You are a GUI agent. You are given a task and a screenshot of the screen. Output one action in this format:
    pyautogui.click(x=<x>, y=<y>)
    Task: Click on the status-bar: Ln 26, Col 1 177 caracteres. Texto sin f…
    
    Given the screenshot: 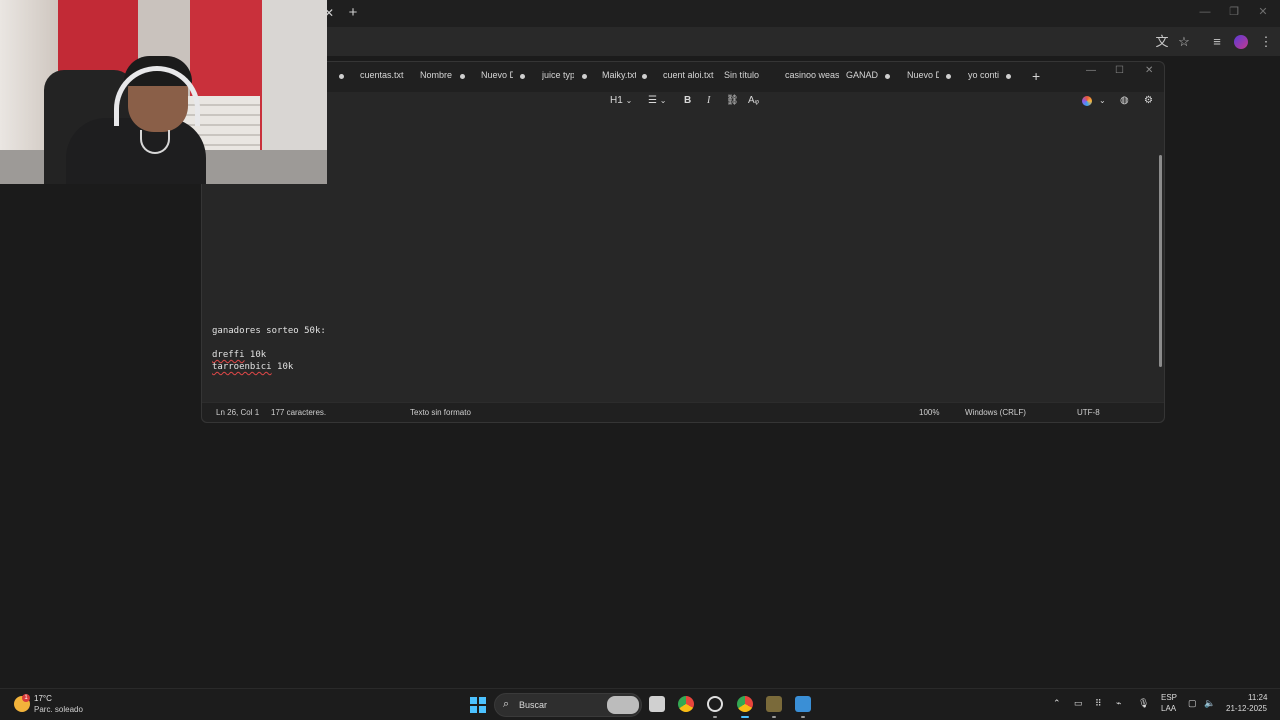 What is the action you would take?
    pyautogui.click(x=683, y=412)
    